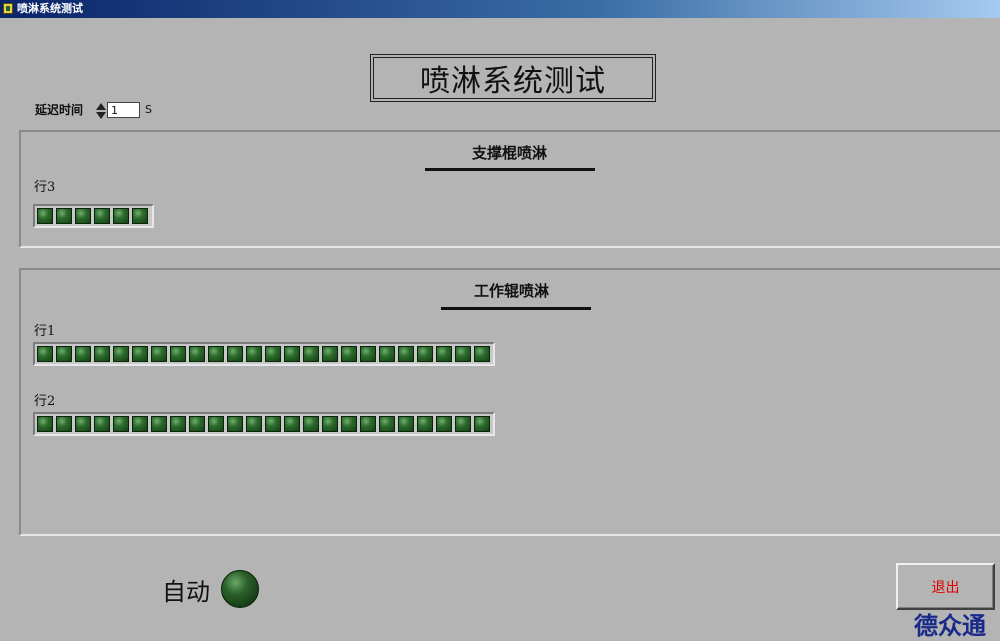 This screenshot has width=1000, height=641. I want to click on delay-spinner, so click(101, 111).